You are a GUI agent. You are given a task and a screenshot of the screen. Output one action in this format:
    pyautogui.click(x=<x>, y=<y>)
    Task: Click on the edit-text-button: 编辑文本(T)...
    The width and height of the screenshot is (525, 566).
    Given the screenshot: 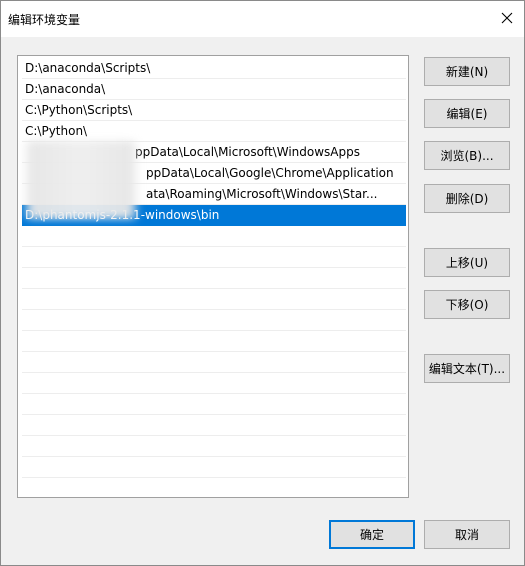 What is the action you would take?
    pyautogui.click(x=467, y=368)
    